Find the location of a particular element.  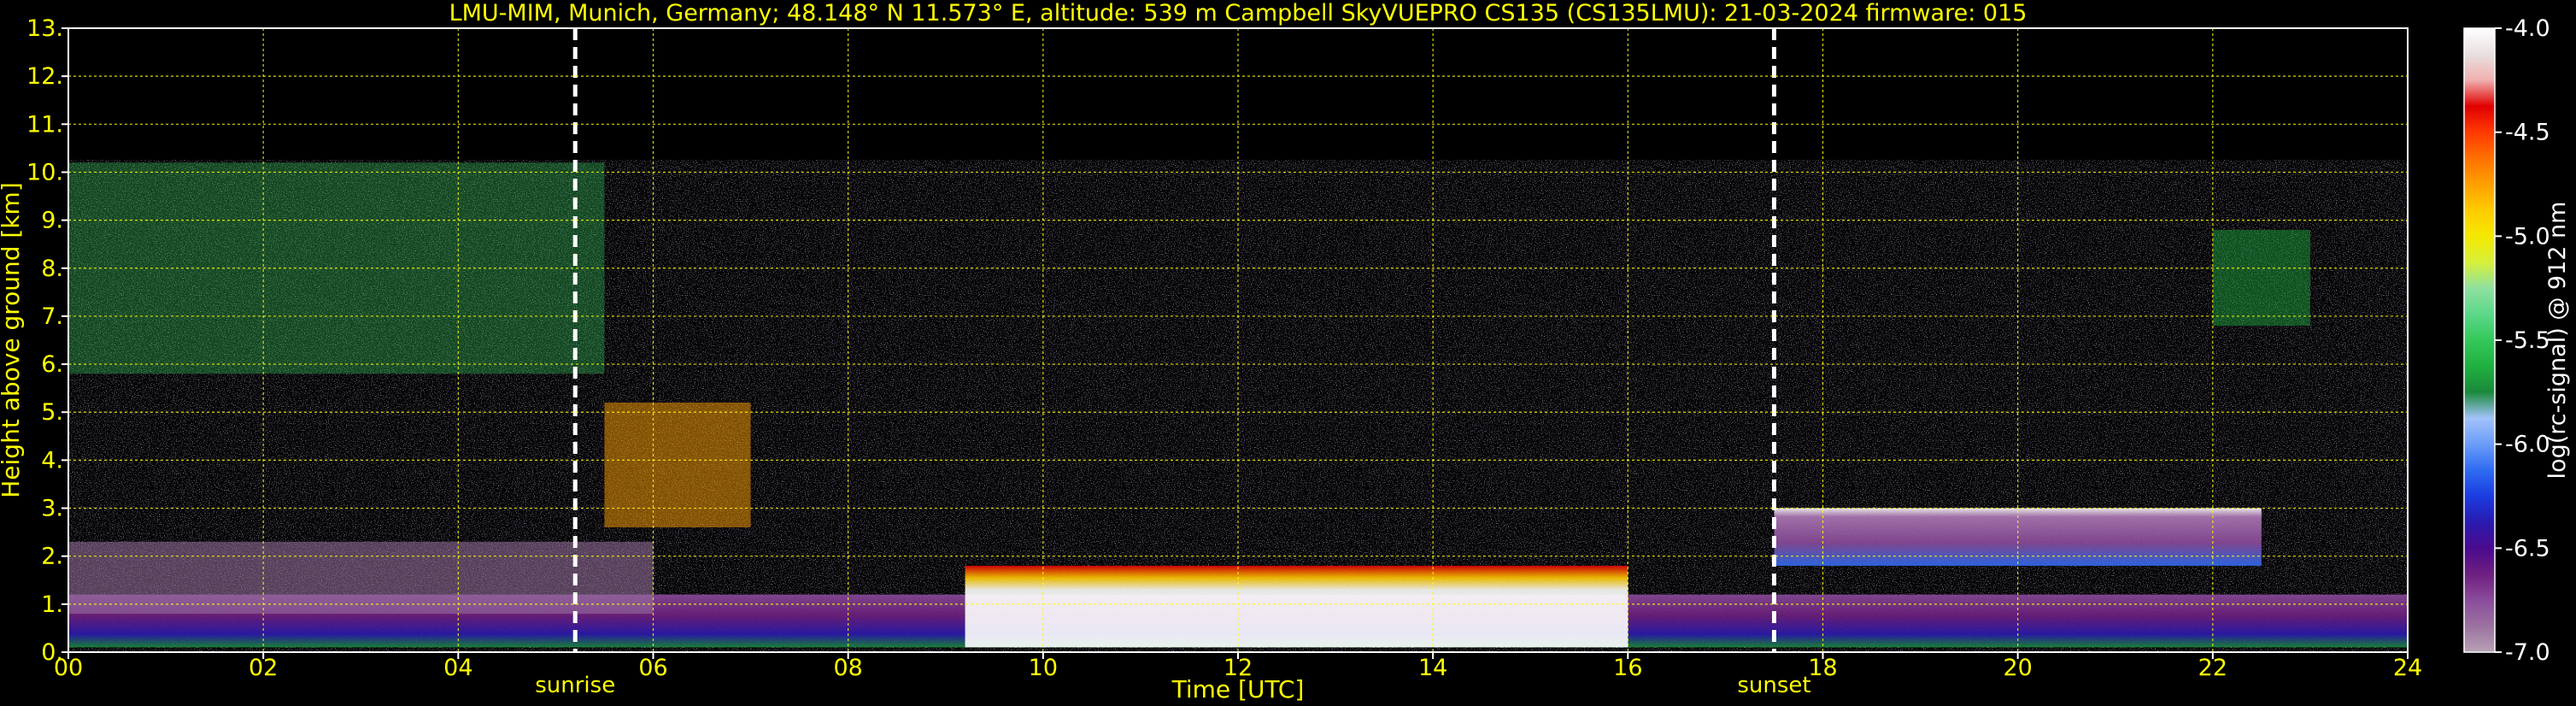

x-tick-label: 24 is located at coordinates (2407, 668).